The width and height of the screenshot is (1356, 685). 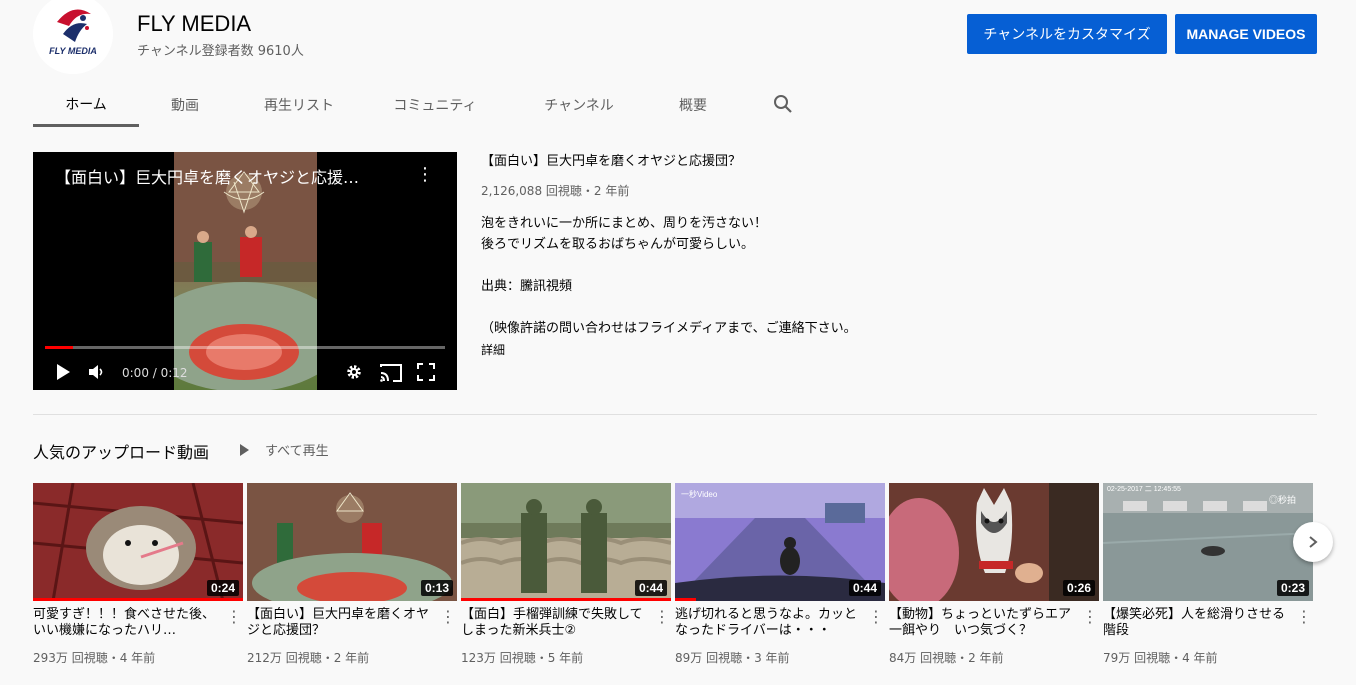 I want to click on tab-playlists: 再生リスト, so click(x=299, y=105).